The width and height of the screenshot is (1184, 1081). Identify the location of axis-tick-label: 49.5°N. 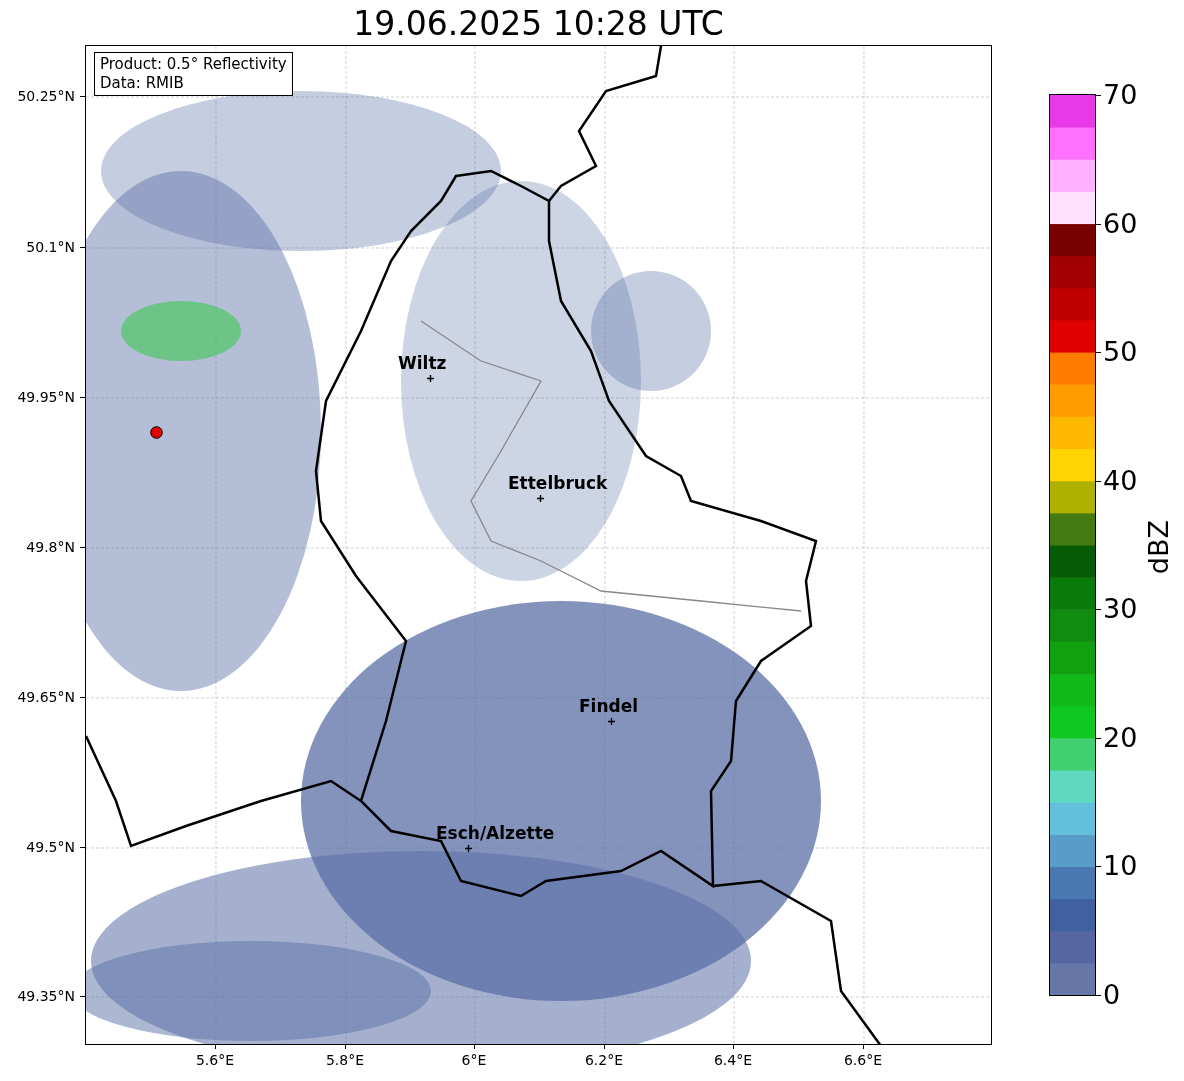
(50, 847).